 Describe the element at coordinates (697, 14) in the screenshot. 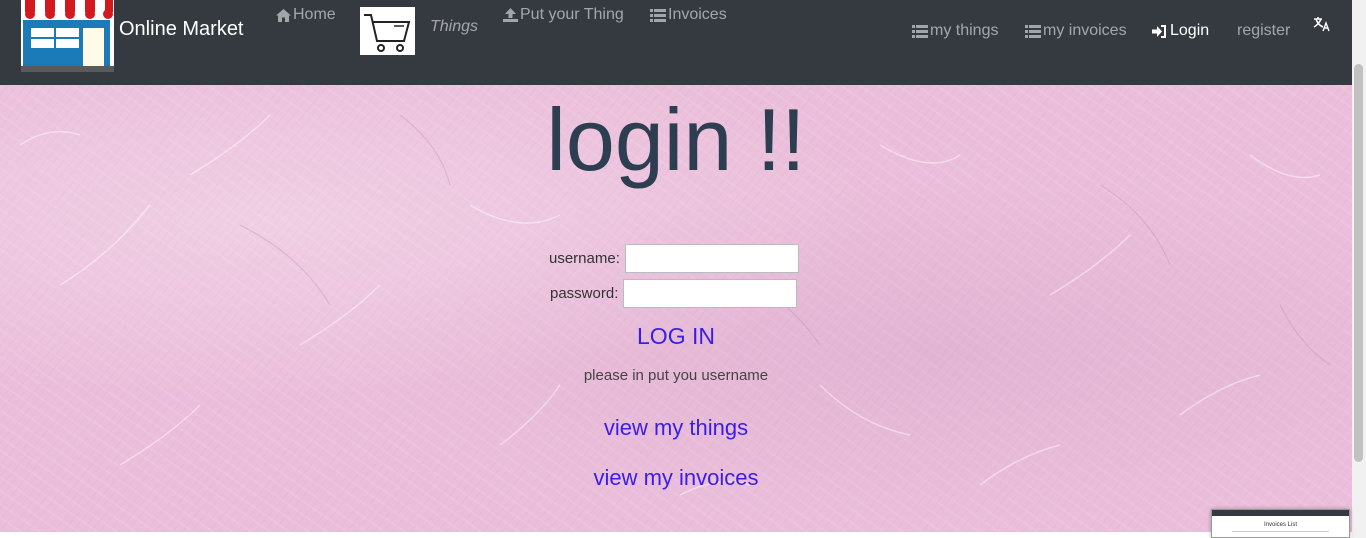

I see `nav-invoices-label: Invoices` at that location.